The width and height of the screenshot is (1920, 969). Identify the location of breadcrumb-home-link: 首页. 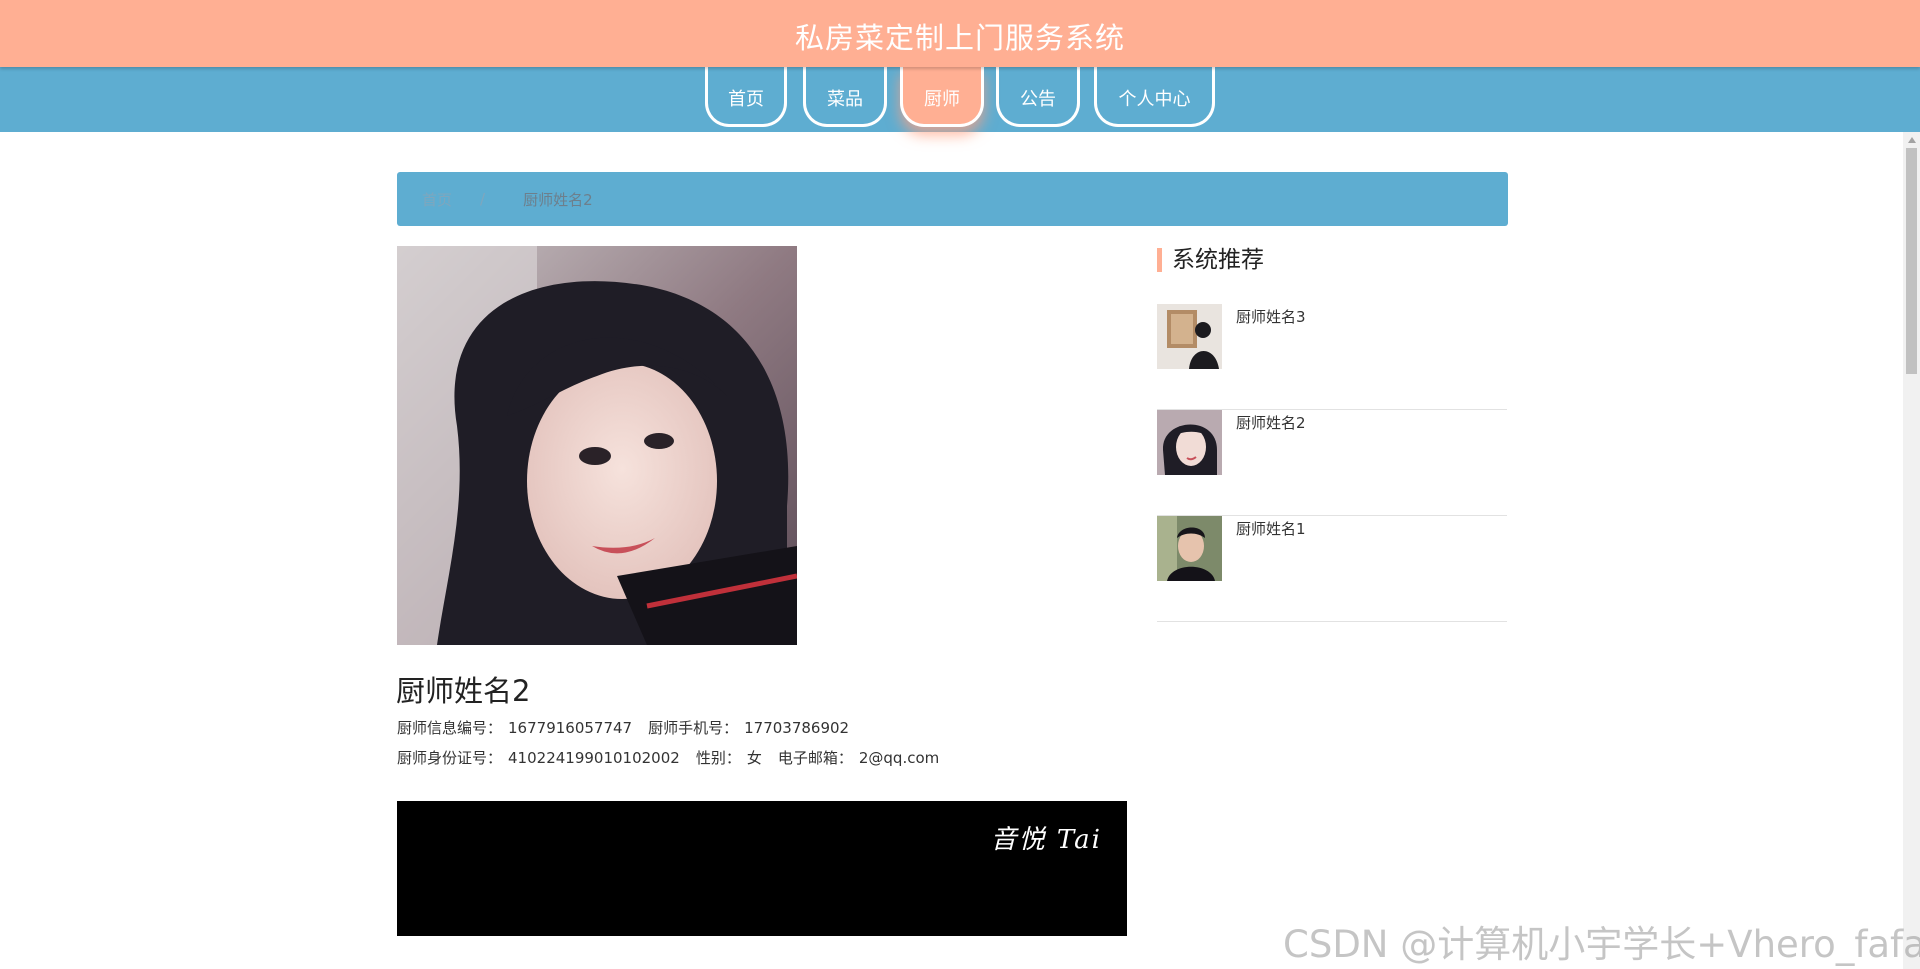
(437, 199).